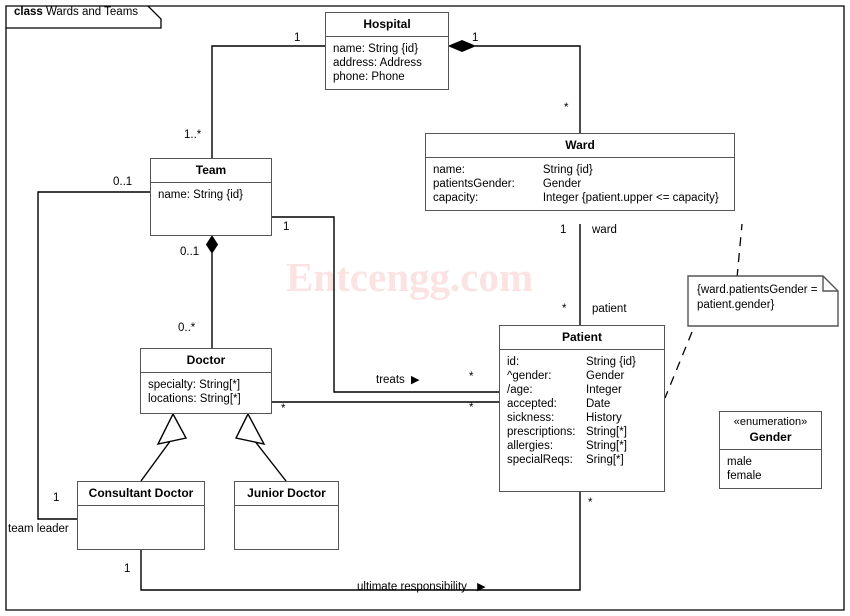 The width and height of the screenshot is (850, 616). I want to click on direction-arrow-icon: ▶, so click(481, 587).